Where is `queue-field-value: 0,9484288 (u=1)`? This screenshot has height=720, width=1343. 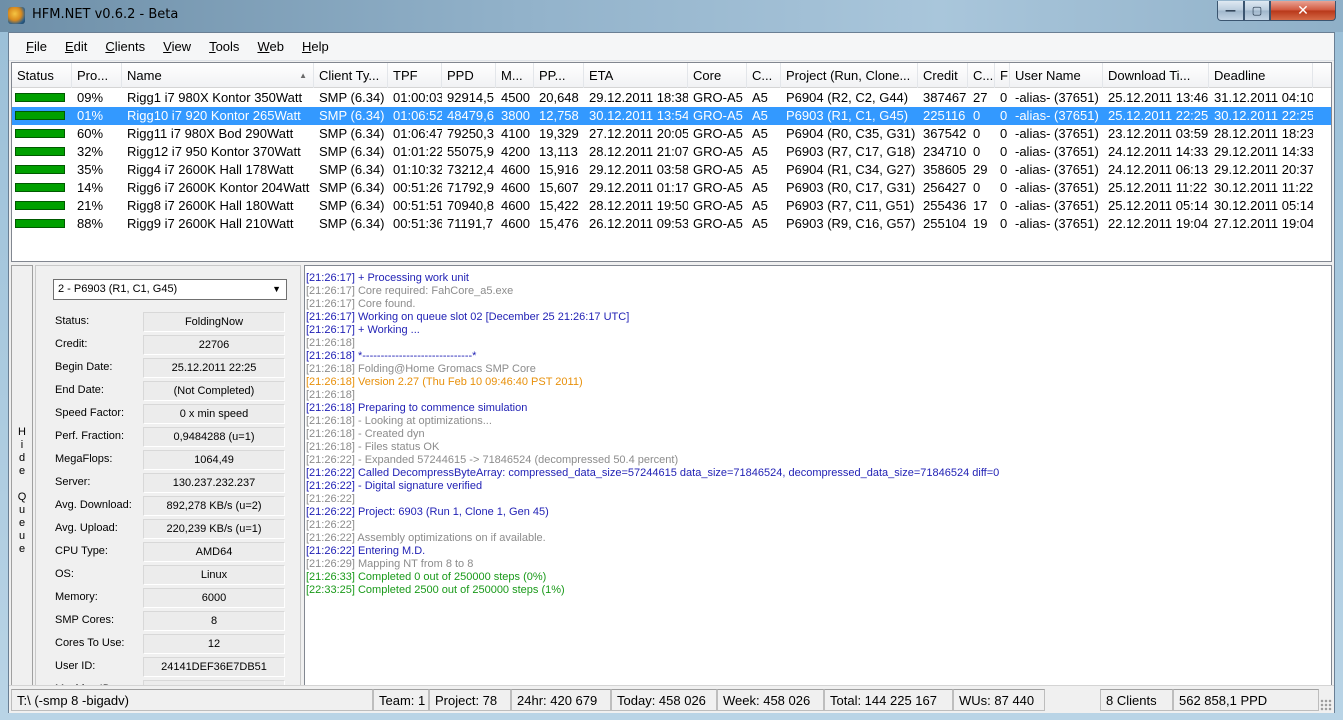
queue-field-value: 0,9484288 (u=1) is located at coordinates (214, 437).